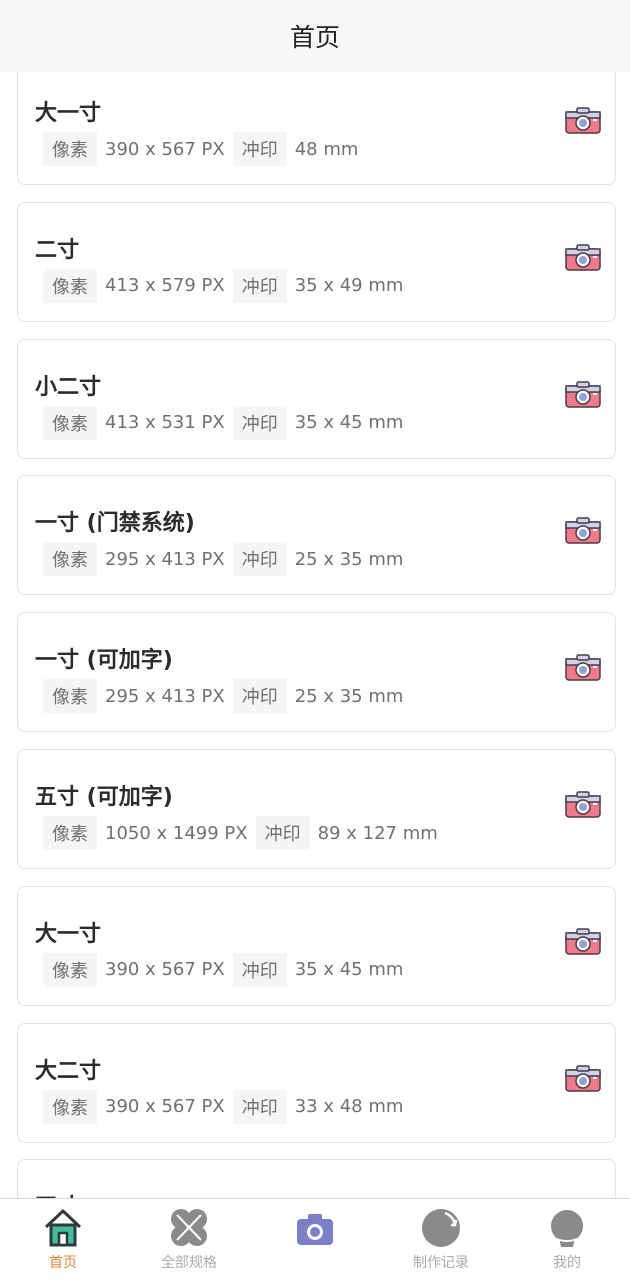 The image size is (630, 1280). What do you see at coordinates (165, 286) in the screenshot?
I see `pixel-size-value: 413 x 579 PX` at bounding box center [165, 286].